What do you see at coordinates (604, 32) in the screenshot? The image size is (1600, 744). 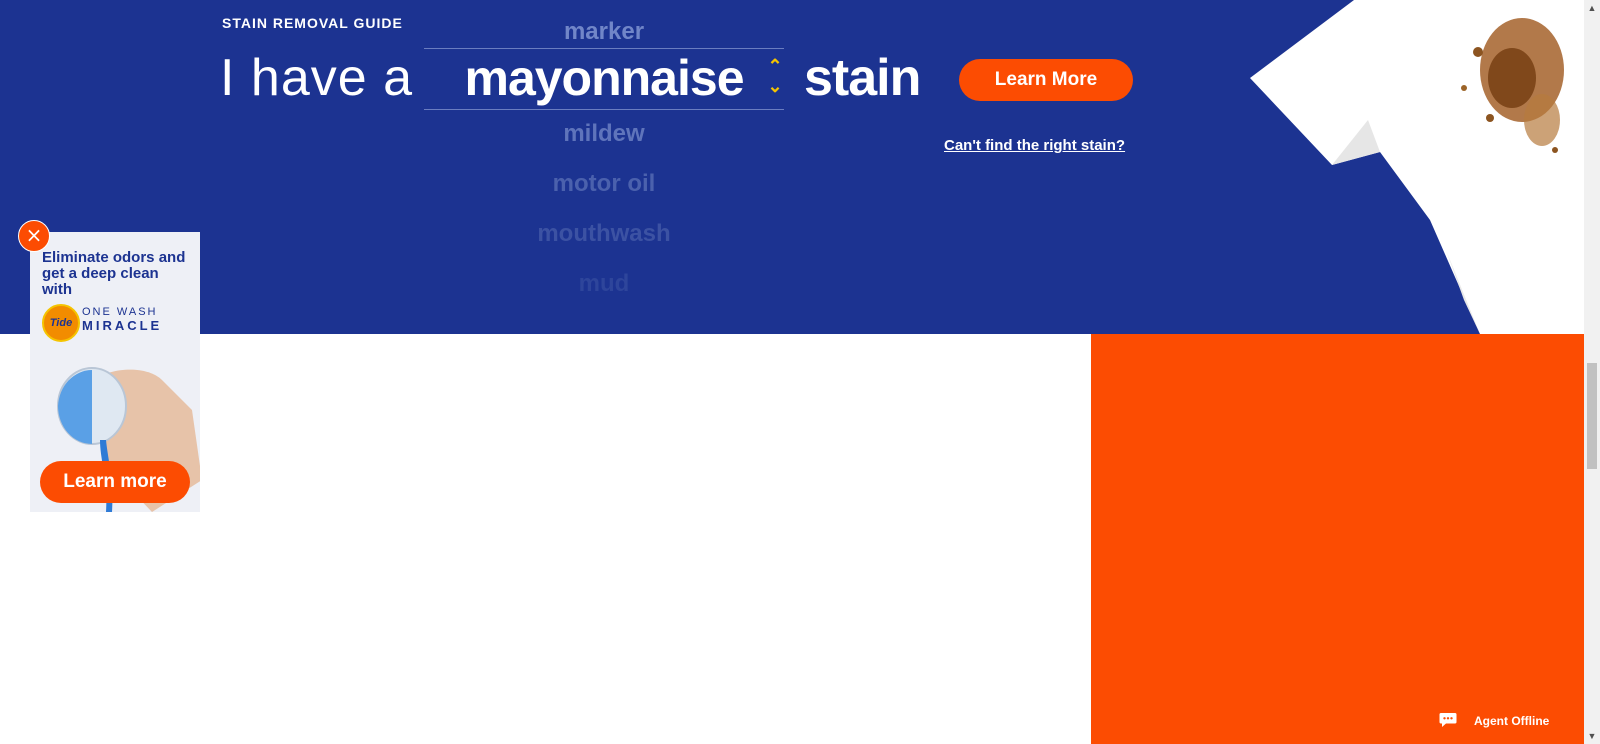 I see `picker-option-marker: marker` at bounding box center [604, 32].